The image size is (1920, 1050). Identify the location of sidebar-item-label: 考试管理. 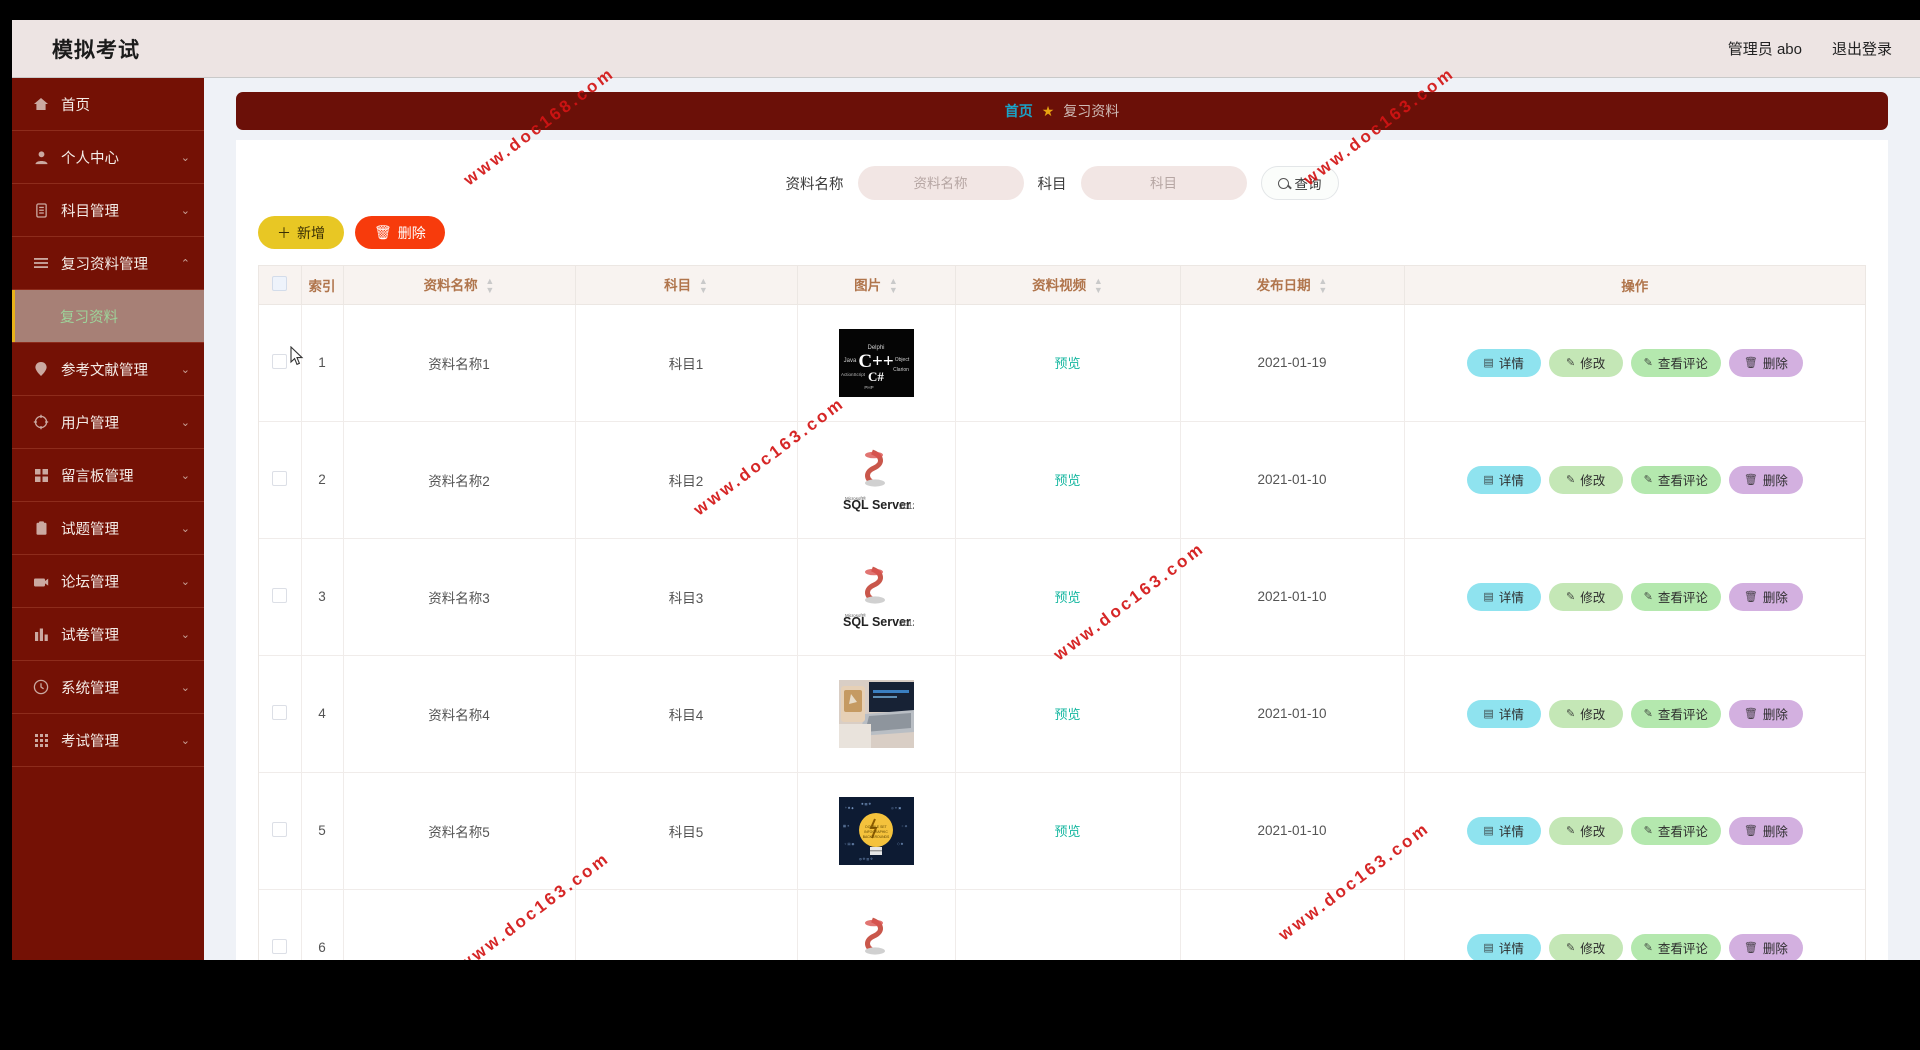
(90, 741).